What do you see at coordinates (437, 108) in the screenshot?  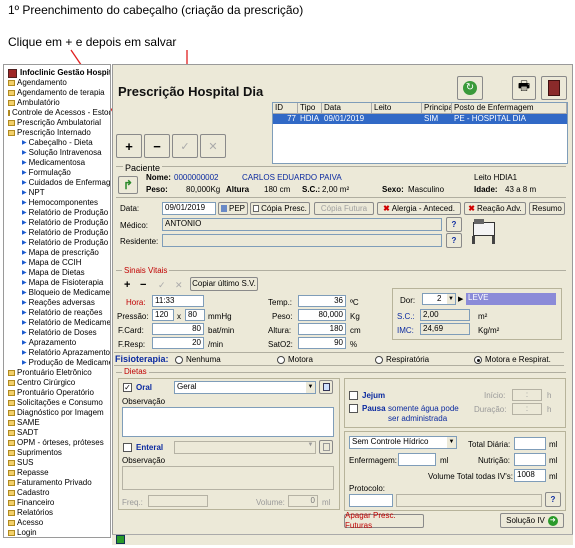 I see `grid-column-header: Principal` at bounding box center [437, 108].